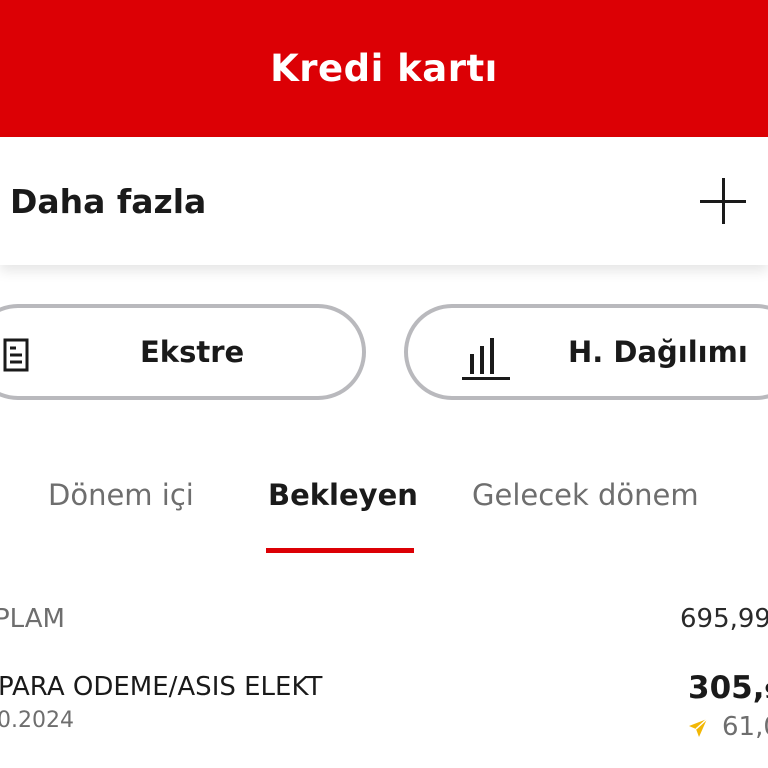 The width and height of the screenshot is (768, 768). I want to click on total-value: 695,99, so click(724, 619).